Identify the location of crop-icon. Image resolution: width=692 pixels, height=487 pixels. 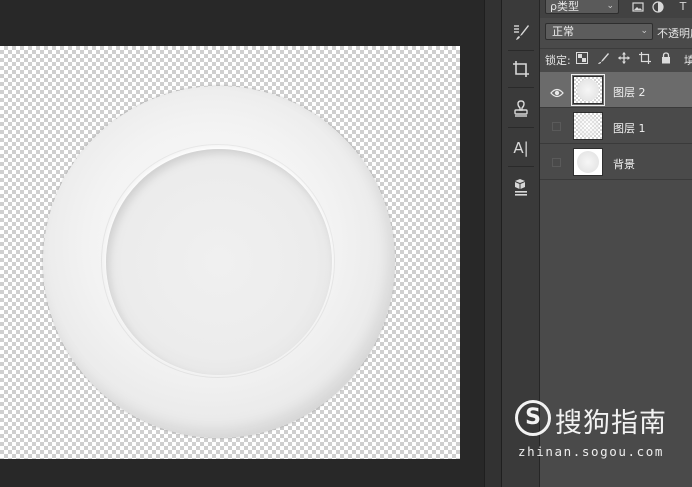
(521, 69).